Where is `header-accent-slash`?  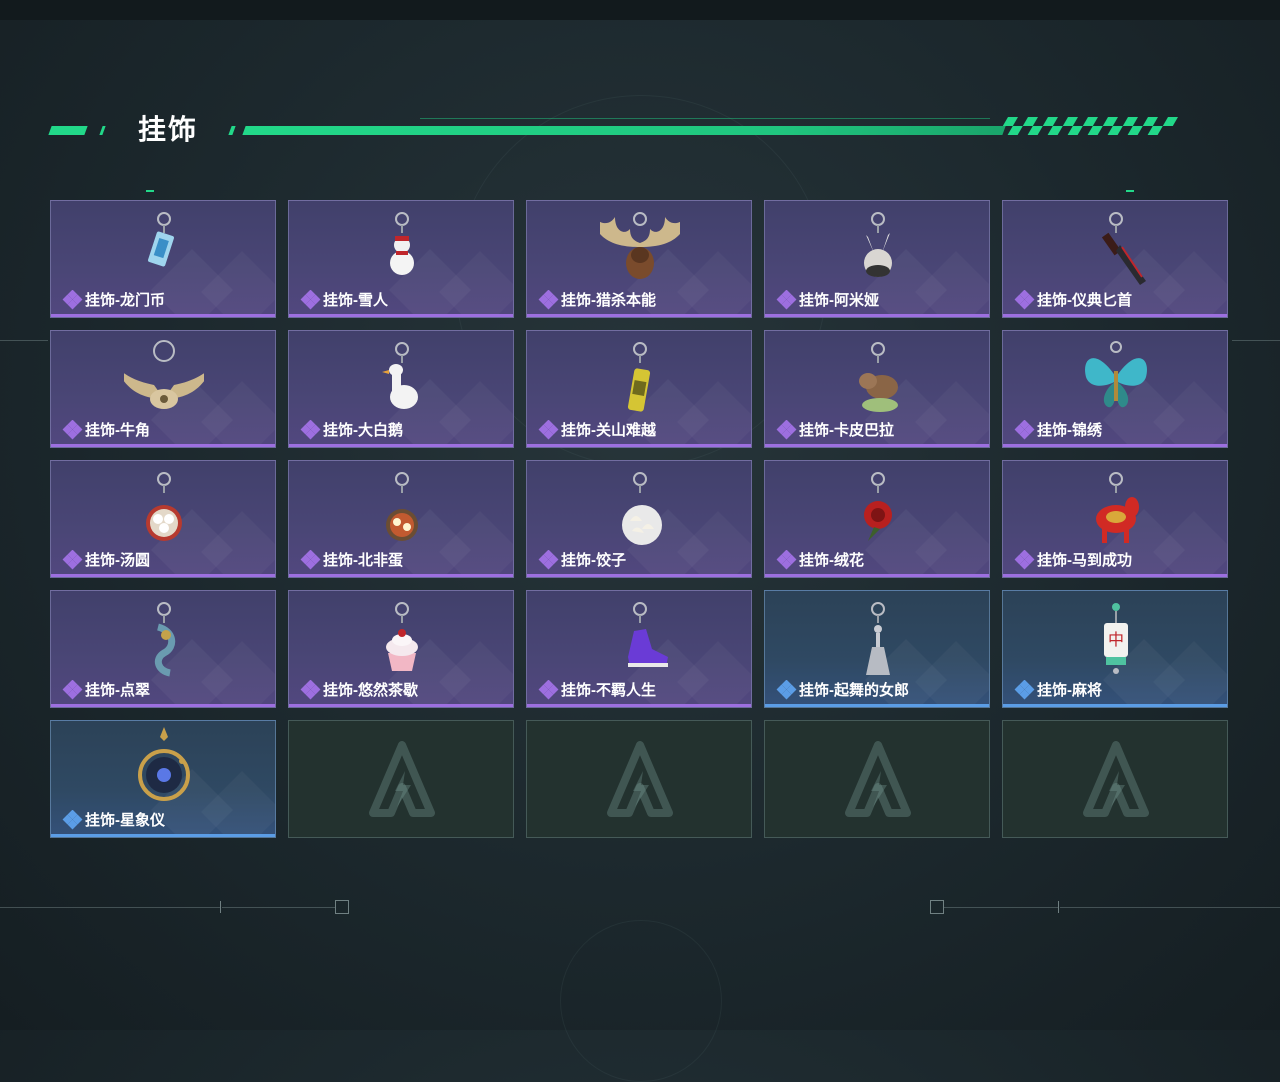 header-accent-slash is located at coordinates (102, 130).